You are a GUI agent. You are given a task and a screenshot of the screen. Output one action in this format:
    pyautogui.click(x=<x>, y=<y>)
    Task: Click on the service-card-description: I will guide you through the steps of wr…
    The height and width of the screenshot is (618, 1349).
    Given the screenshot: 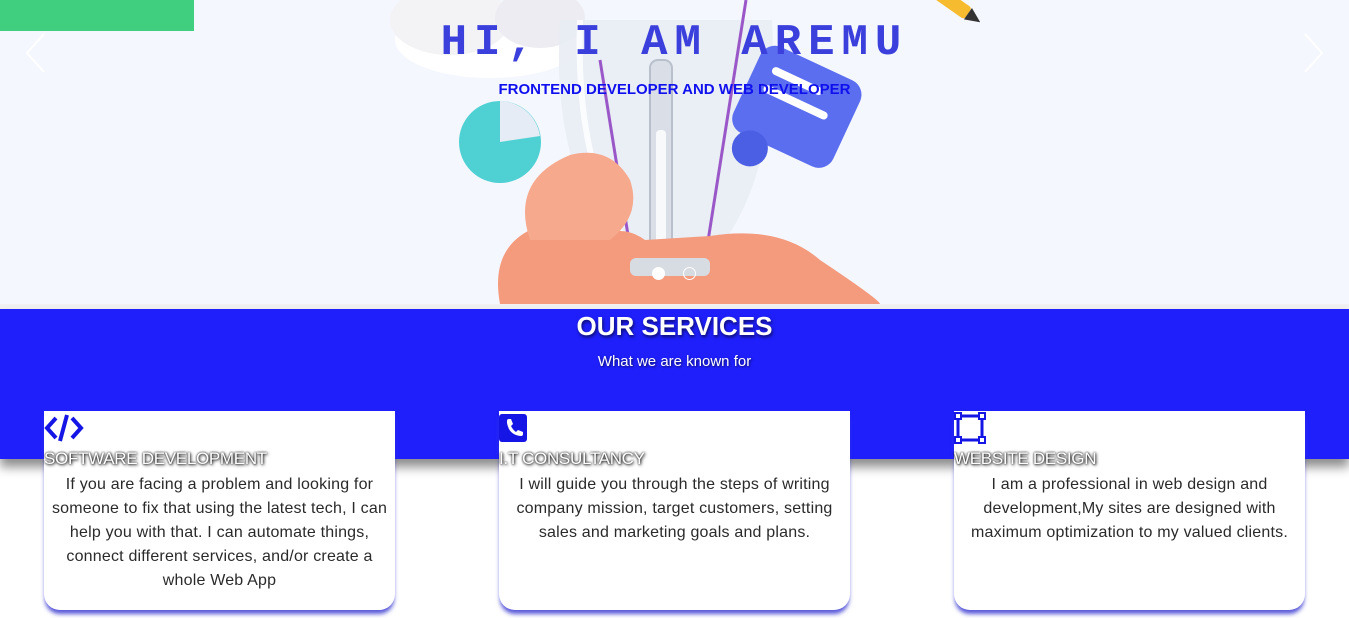 What is the action you would take?
    pyautogui.click(x=674, y=508)
    